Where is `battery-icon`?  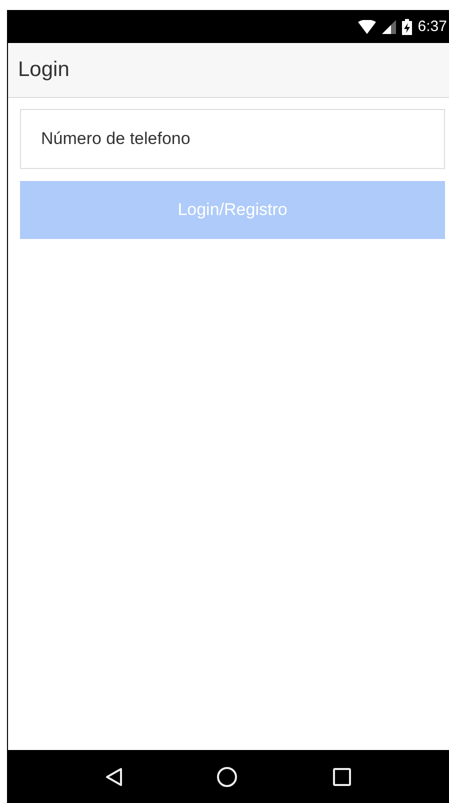 battery-icon is located at coordinates (407, 26).